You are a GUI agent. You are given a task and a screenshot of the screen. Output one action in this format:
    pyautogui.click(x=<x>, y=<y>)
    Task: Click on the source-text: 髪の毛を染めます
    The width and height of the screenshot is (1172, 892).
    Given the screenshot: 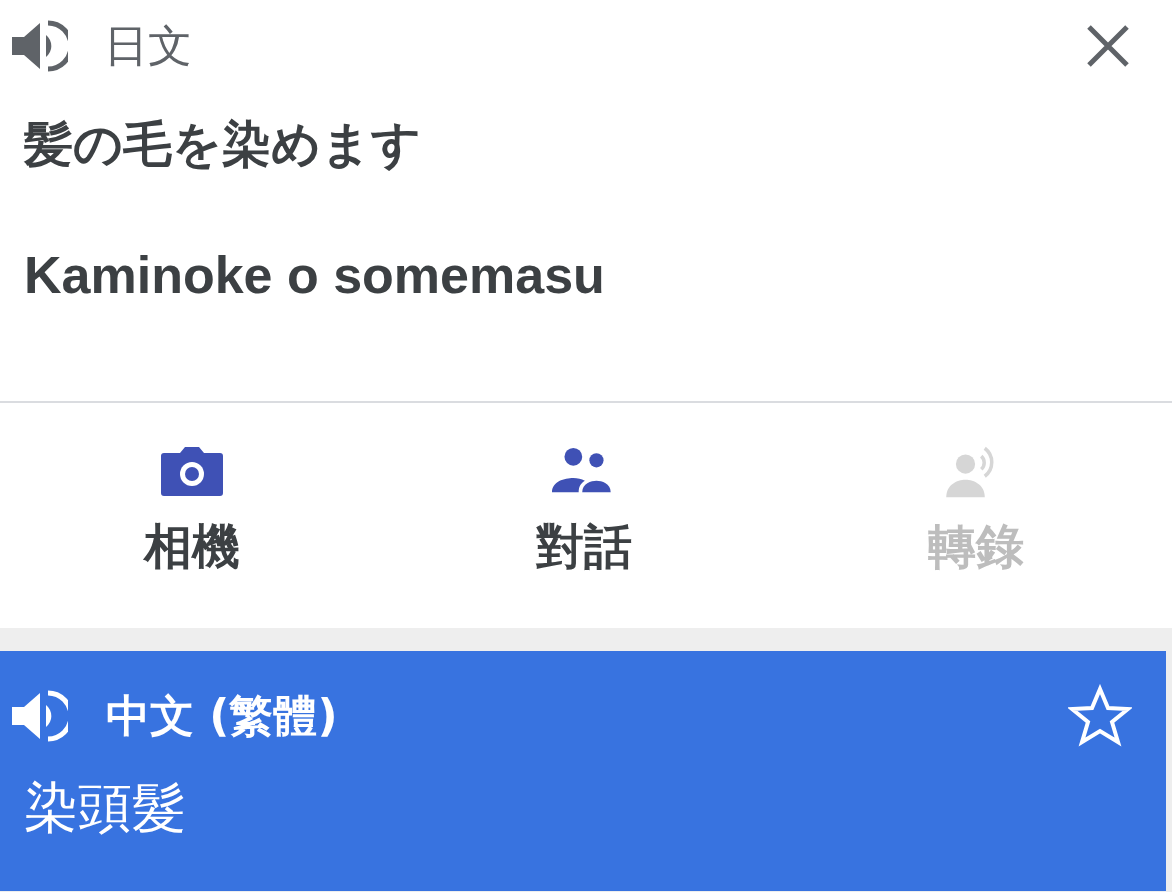 What is the action you would take?
    pyautogui.click(x=223, y=144)
    